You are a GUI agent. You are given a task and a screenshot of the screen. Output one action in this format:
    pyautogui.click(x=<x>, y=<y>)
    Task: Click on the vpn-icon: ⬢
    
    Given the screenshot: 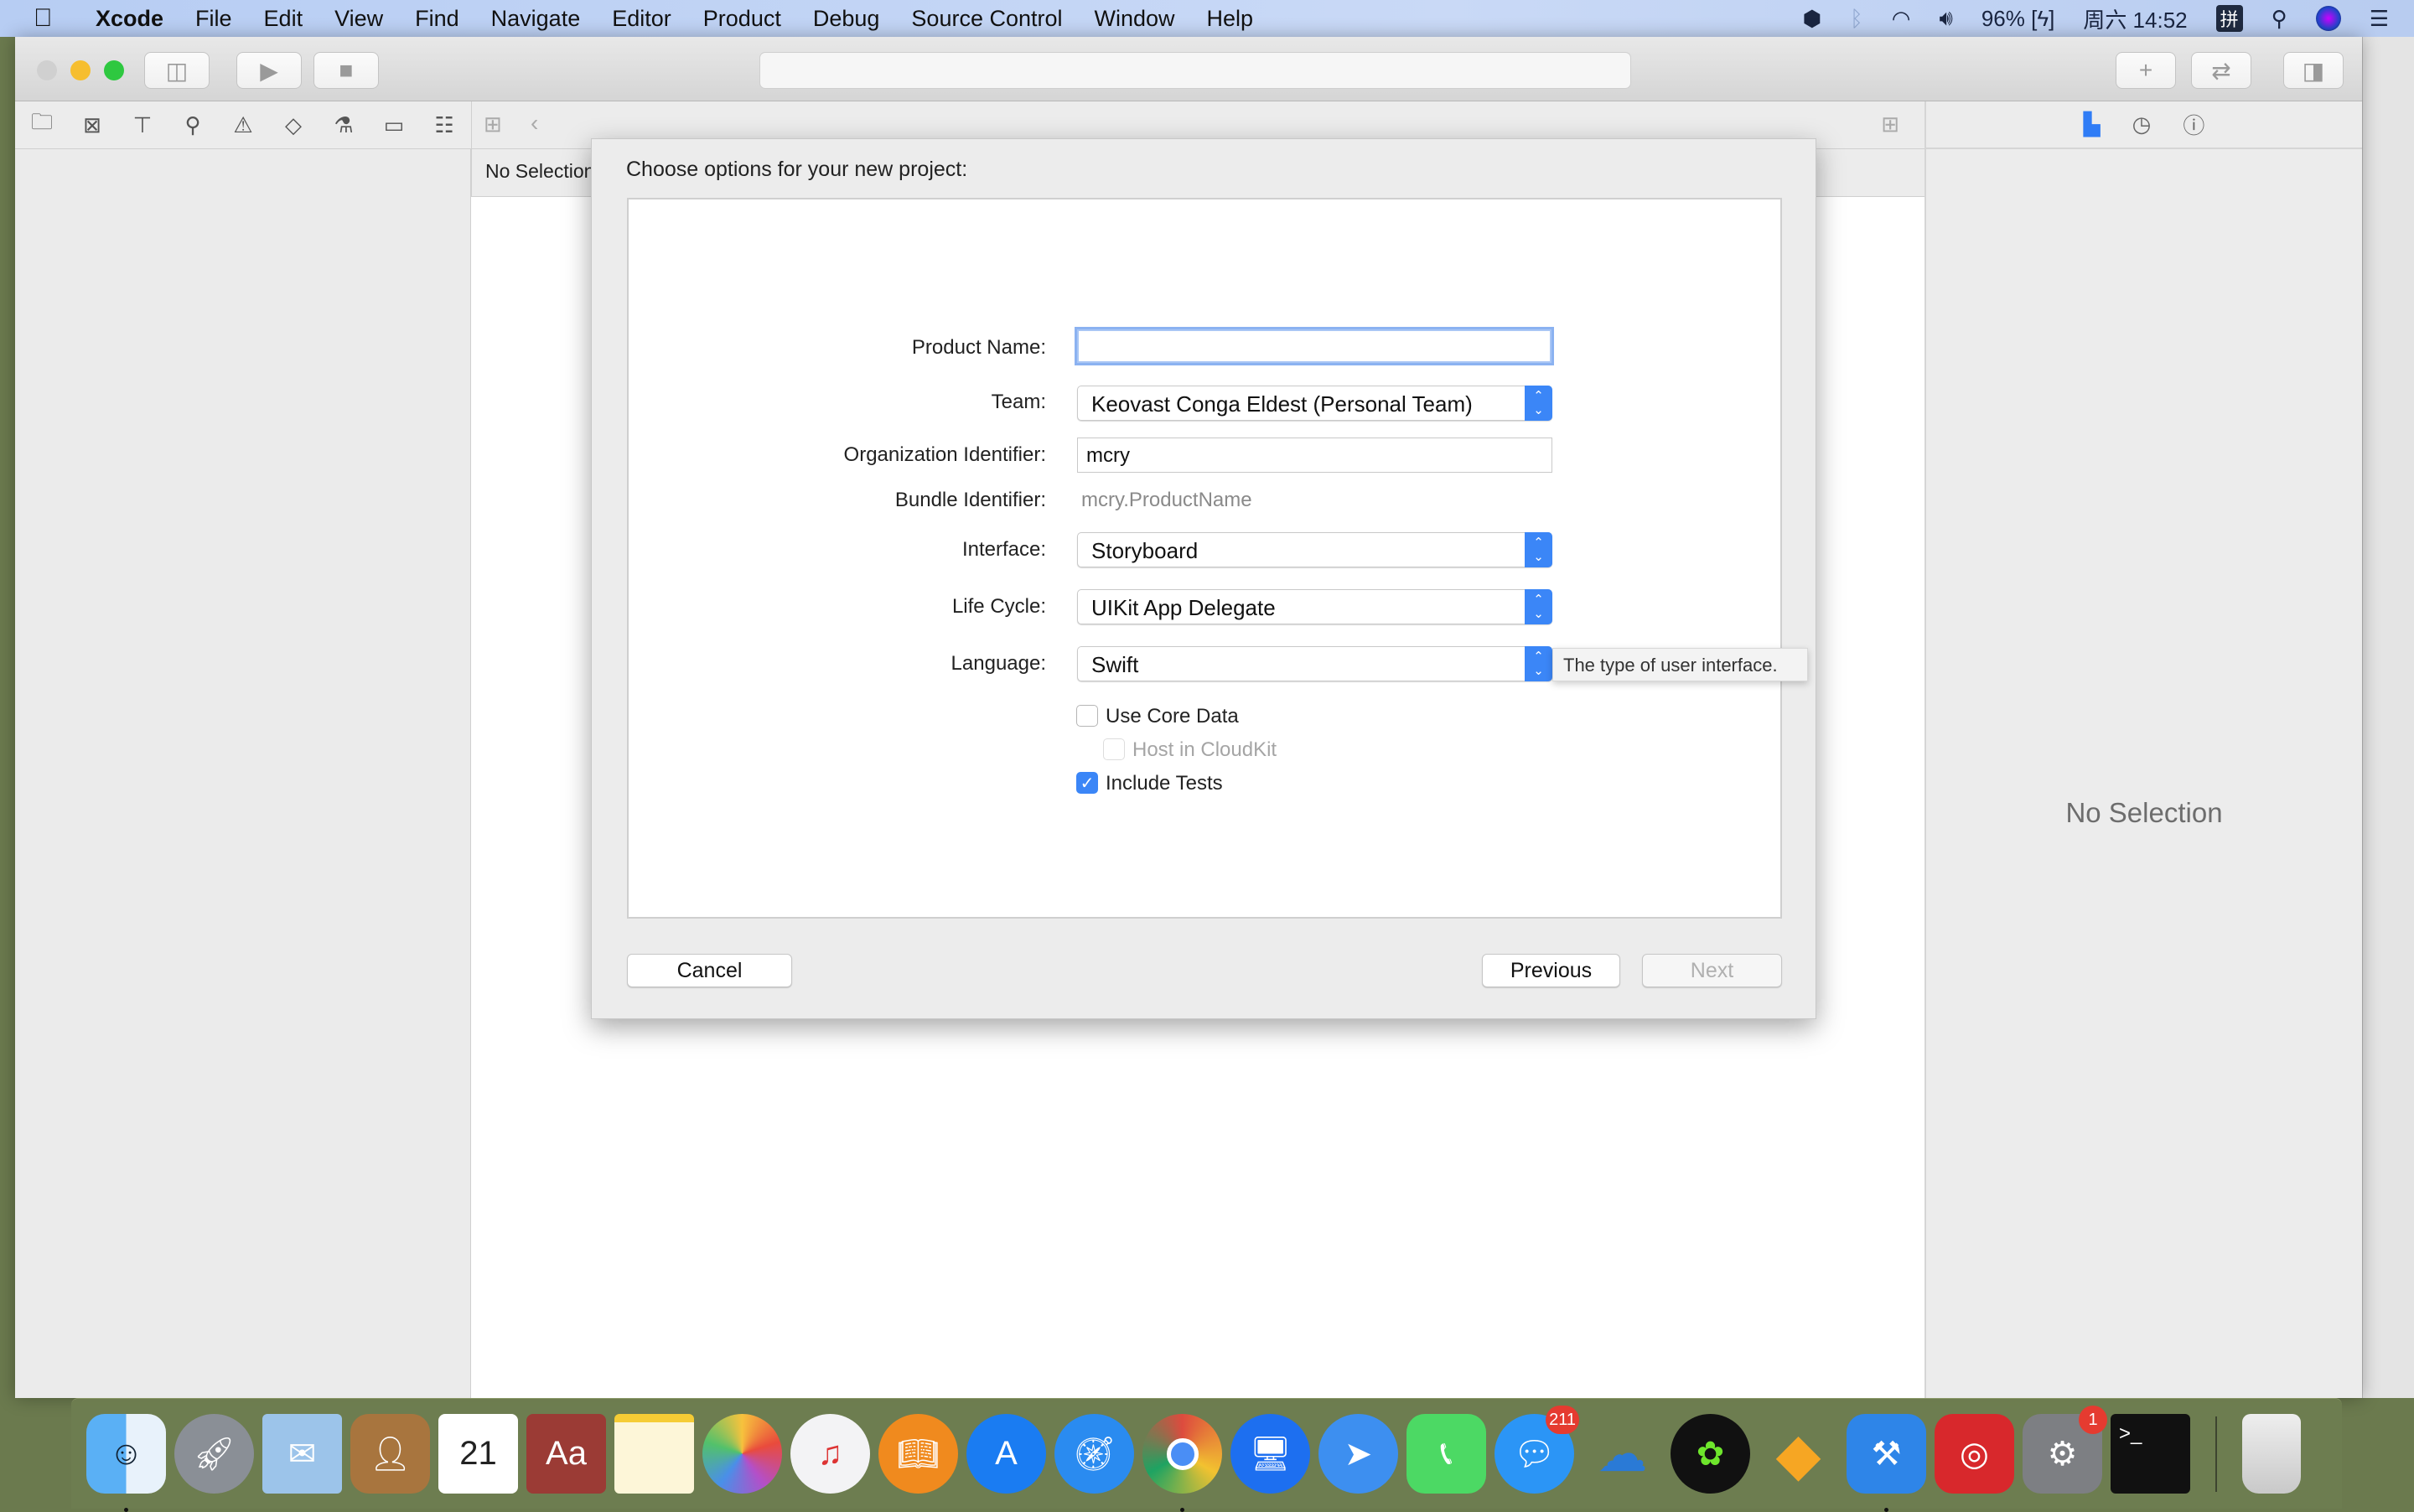 What is the action you would take?
    pyautogui.click(x=1812, y=19)
    